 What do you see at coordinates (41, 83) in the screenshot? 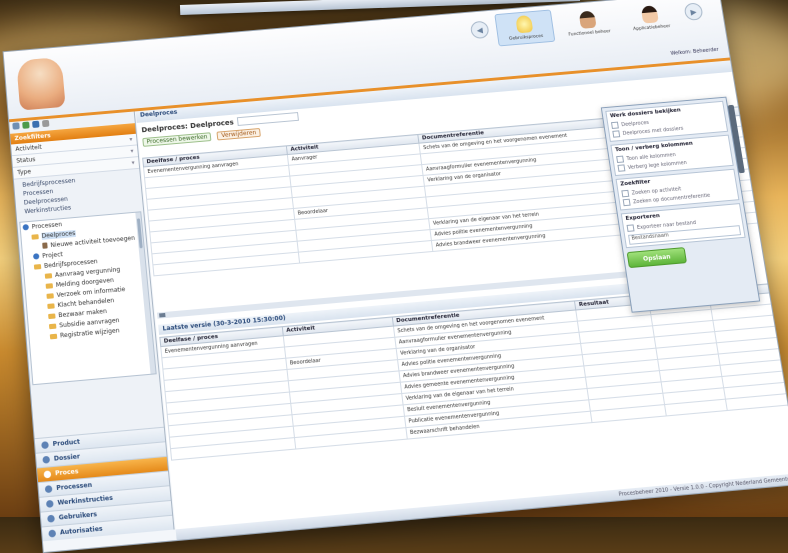
I see `logo` at bounding box center [41, 83].